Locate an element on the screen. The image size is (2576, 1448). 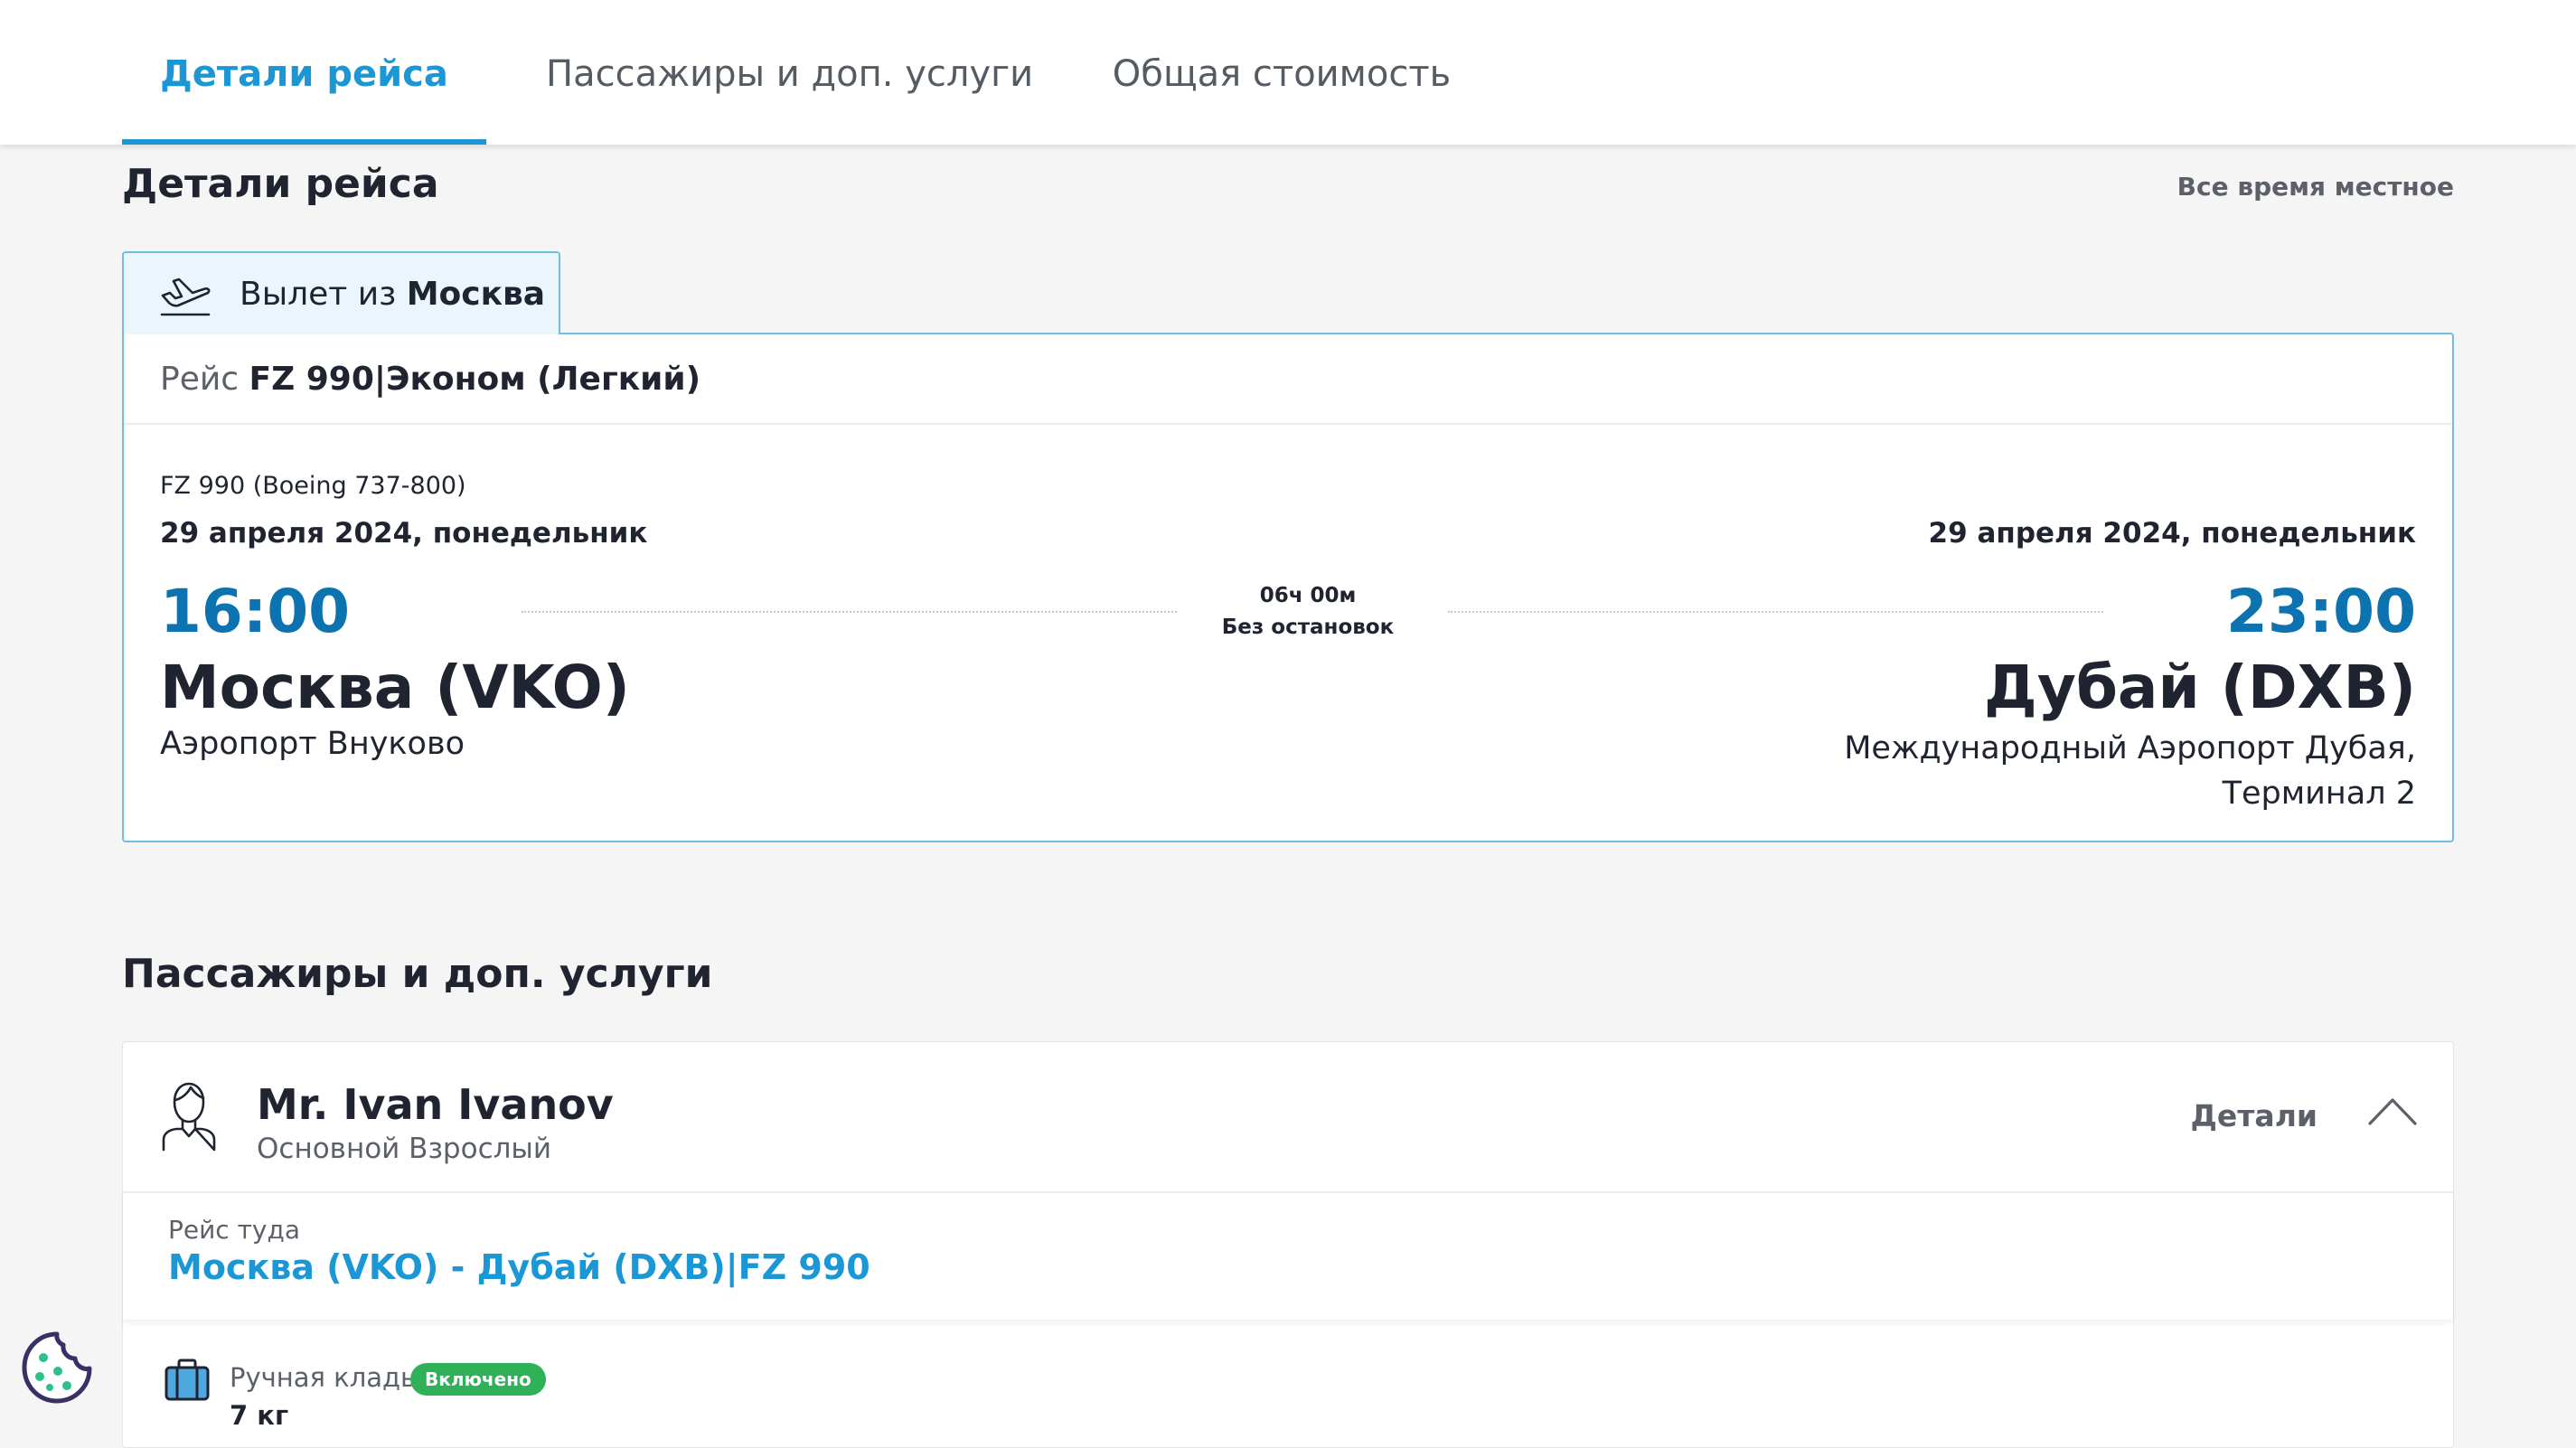
chevron-up-icon is located at coordinates (2393, 1111).